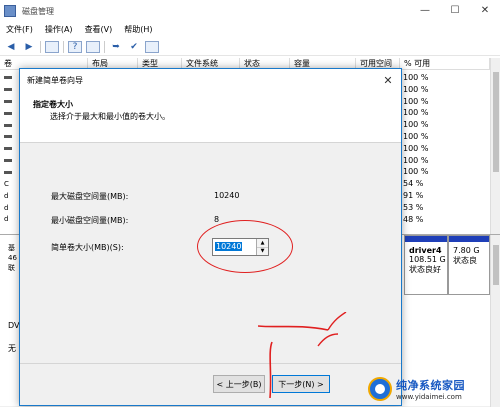  What do you see at coordinates (425, 250) in the screenshot?
I see `partition-name: driver4` at bounding box center [425, 250].